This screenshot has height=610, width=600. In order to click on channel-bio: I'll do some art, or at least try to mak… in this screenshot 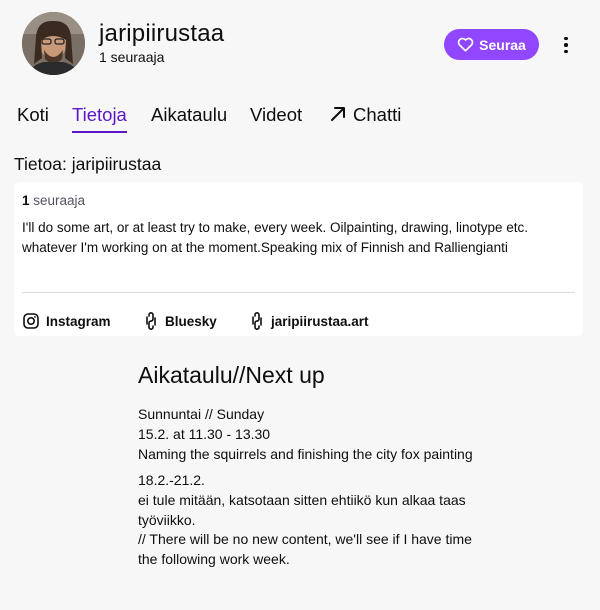, I will do `click(275, 237)`.